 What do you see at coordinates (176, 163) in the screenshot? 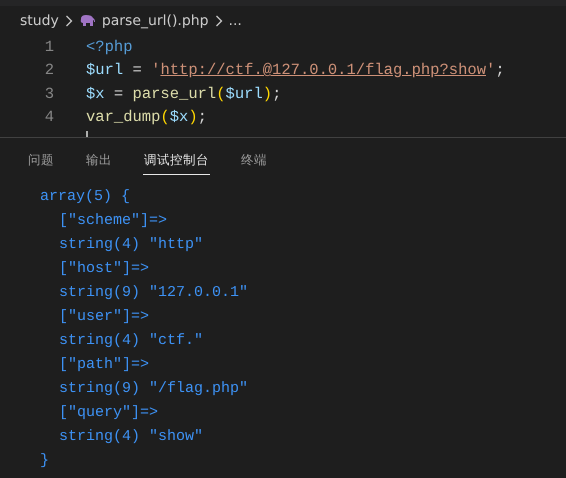
I see `panel-tab: 调试控制台` at bounding box center [176, 163].